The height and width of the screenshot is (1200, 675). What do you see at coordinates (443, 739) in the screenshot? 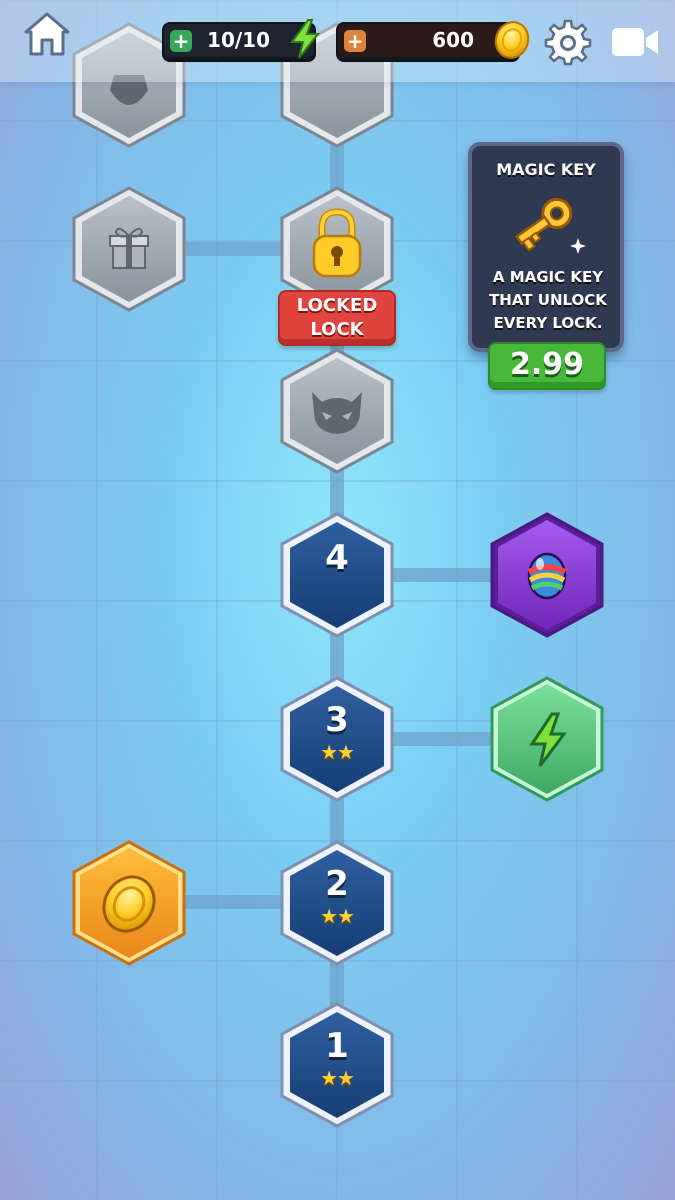
I see `connector-level3-energy` at bounding box center [443, 739].